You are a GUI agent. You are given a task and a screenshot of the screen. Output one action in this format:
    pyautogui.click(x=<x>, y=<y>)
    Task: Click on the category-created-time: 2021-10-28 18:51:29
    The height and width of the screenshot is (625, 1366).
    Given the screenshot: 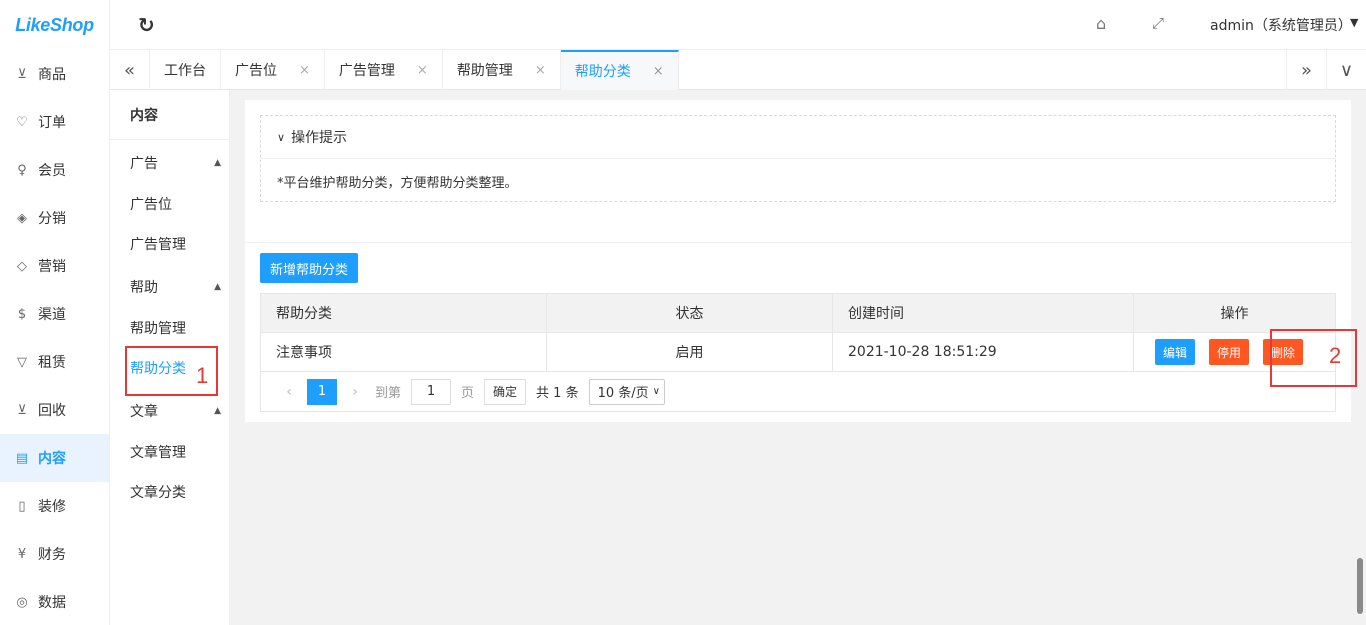 What is the action you would take?
    pyautogui.click(x=983, y=352)
    